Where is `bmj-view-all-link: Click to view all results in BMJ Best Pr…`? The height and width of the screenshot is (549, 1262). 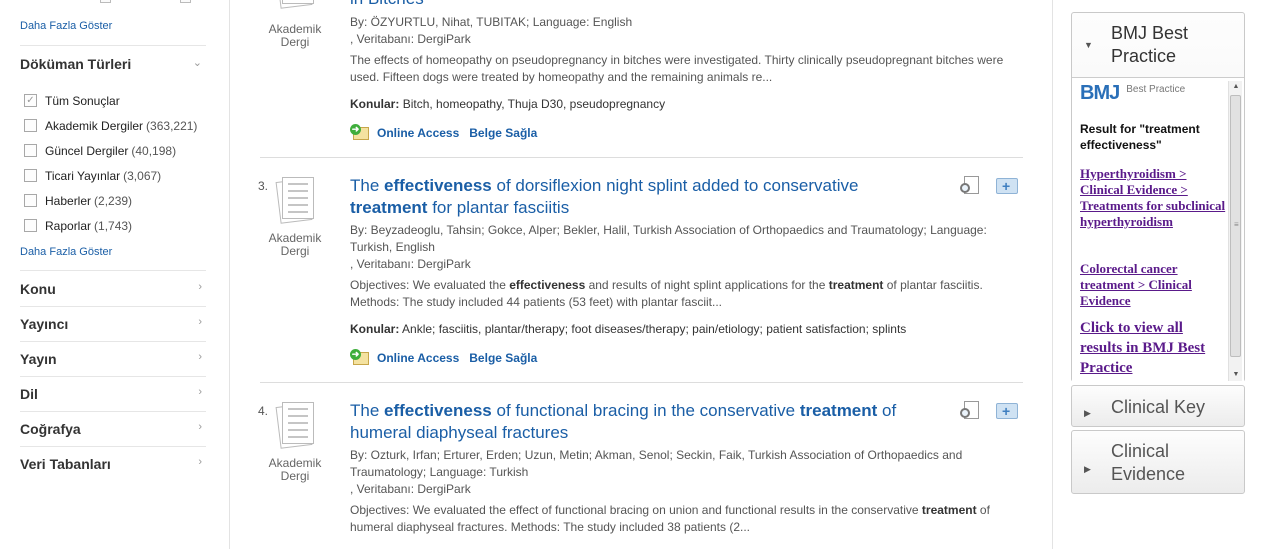 bmj-view-all-link: Click to view all results in BMJ Best Pr… is located at coordinates (1154, 348).